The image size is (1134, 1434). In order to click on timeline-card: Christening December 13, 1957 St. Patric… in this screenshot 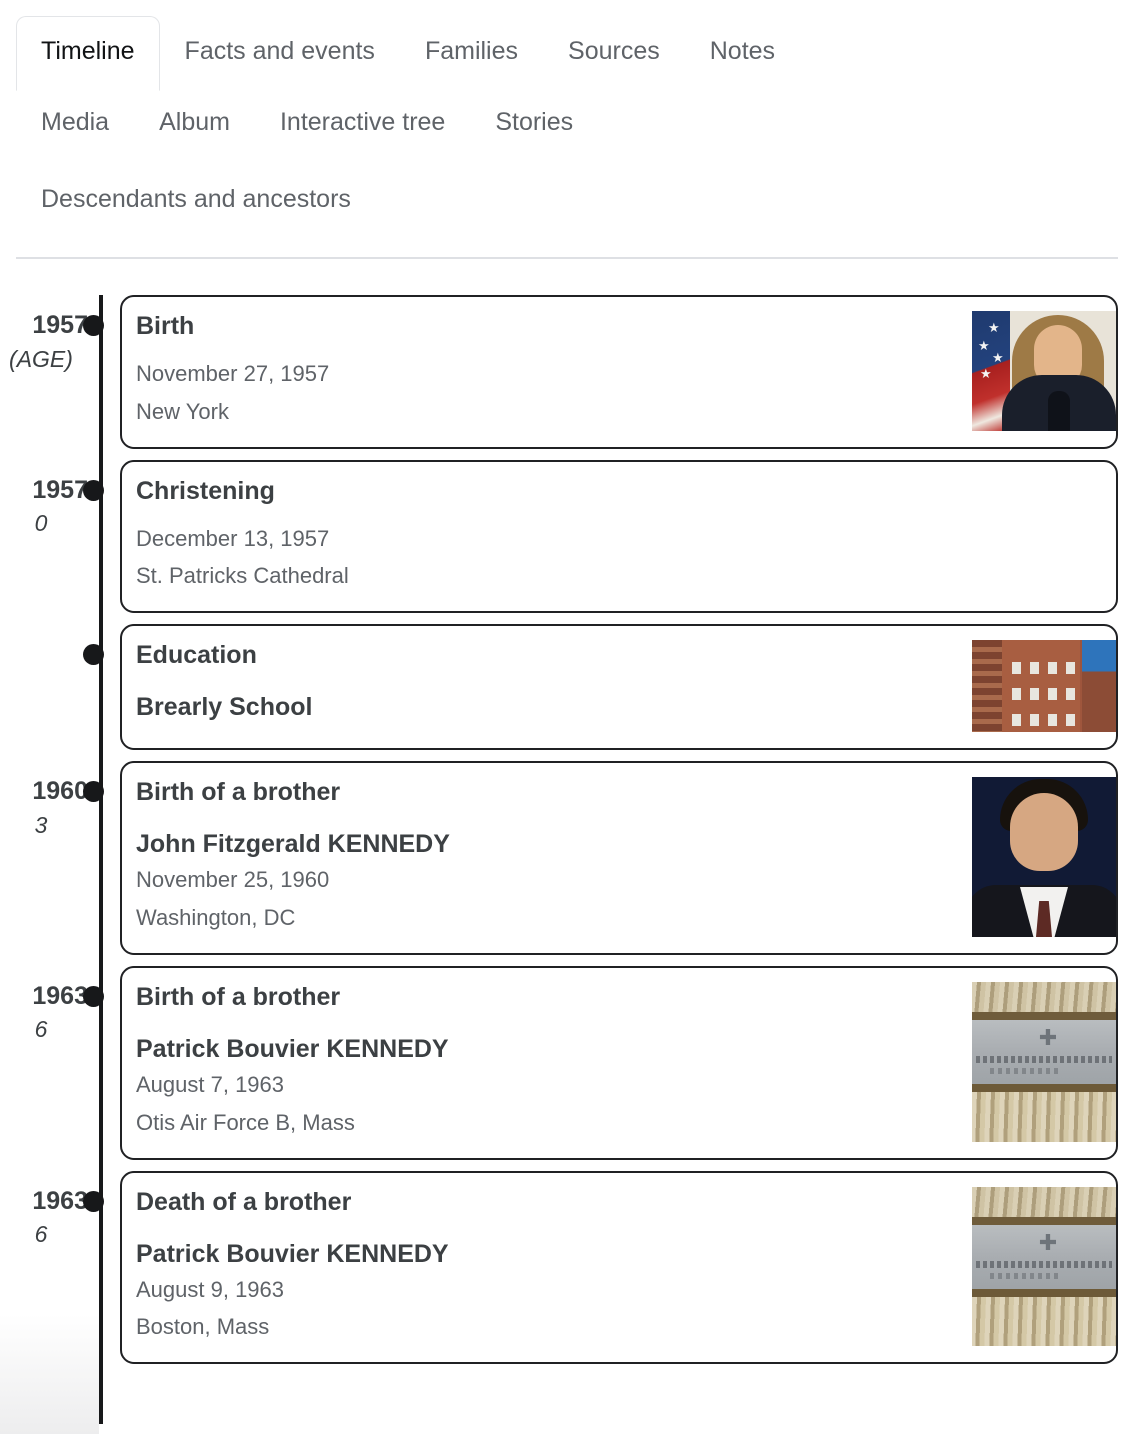, I will do `click(619, 536)`.